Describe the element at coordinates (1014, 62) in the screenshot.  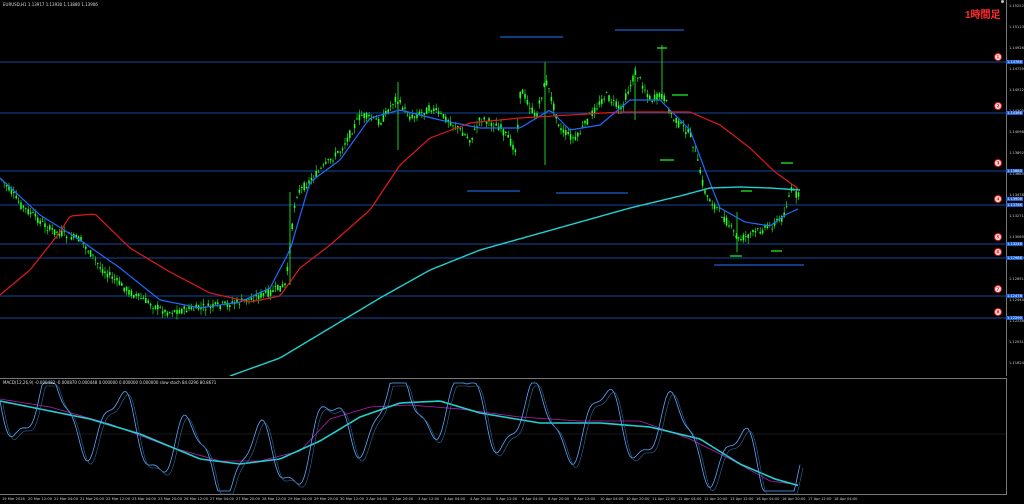
I see `price-tag-label: 1.14766` at that location.